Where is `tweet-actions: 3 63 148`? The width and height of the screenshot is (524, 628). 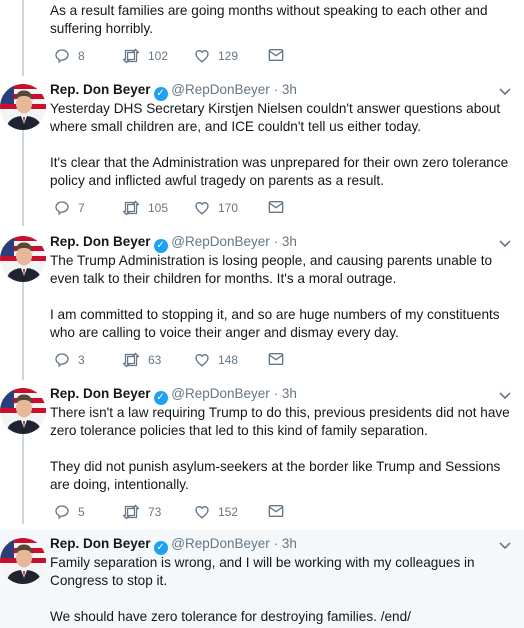
tweet-actions: 3 63 148 is located at coordinates (190, 361).